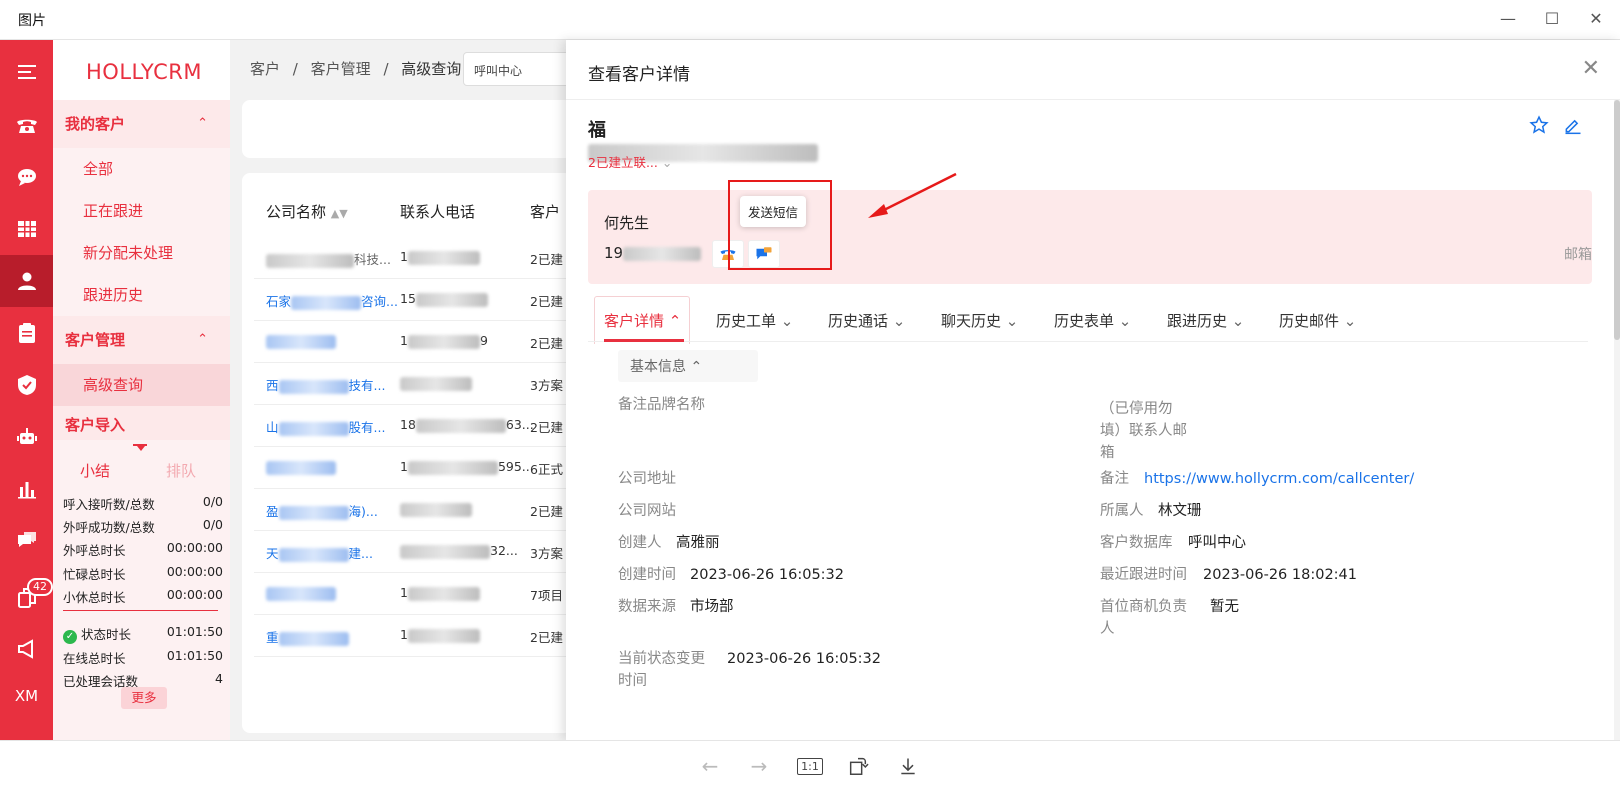  Describe the element at coordinates (141, 169) in the screenshot. I see `menu-item-all: 全部` at that location.